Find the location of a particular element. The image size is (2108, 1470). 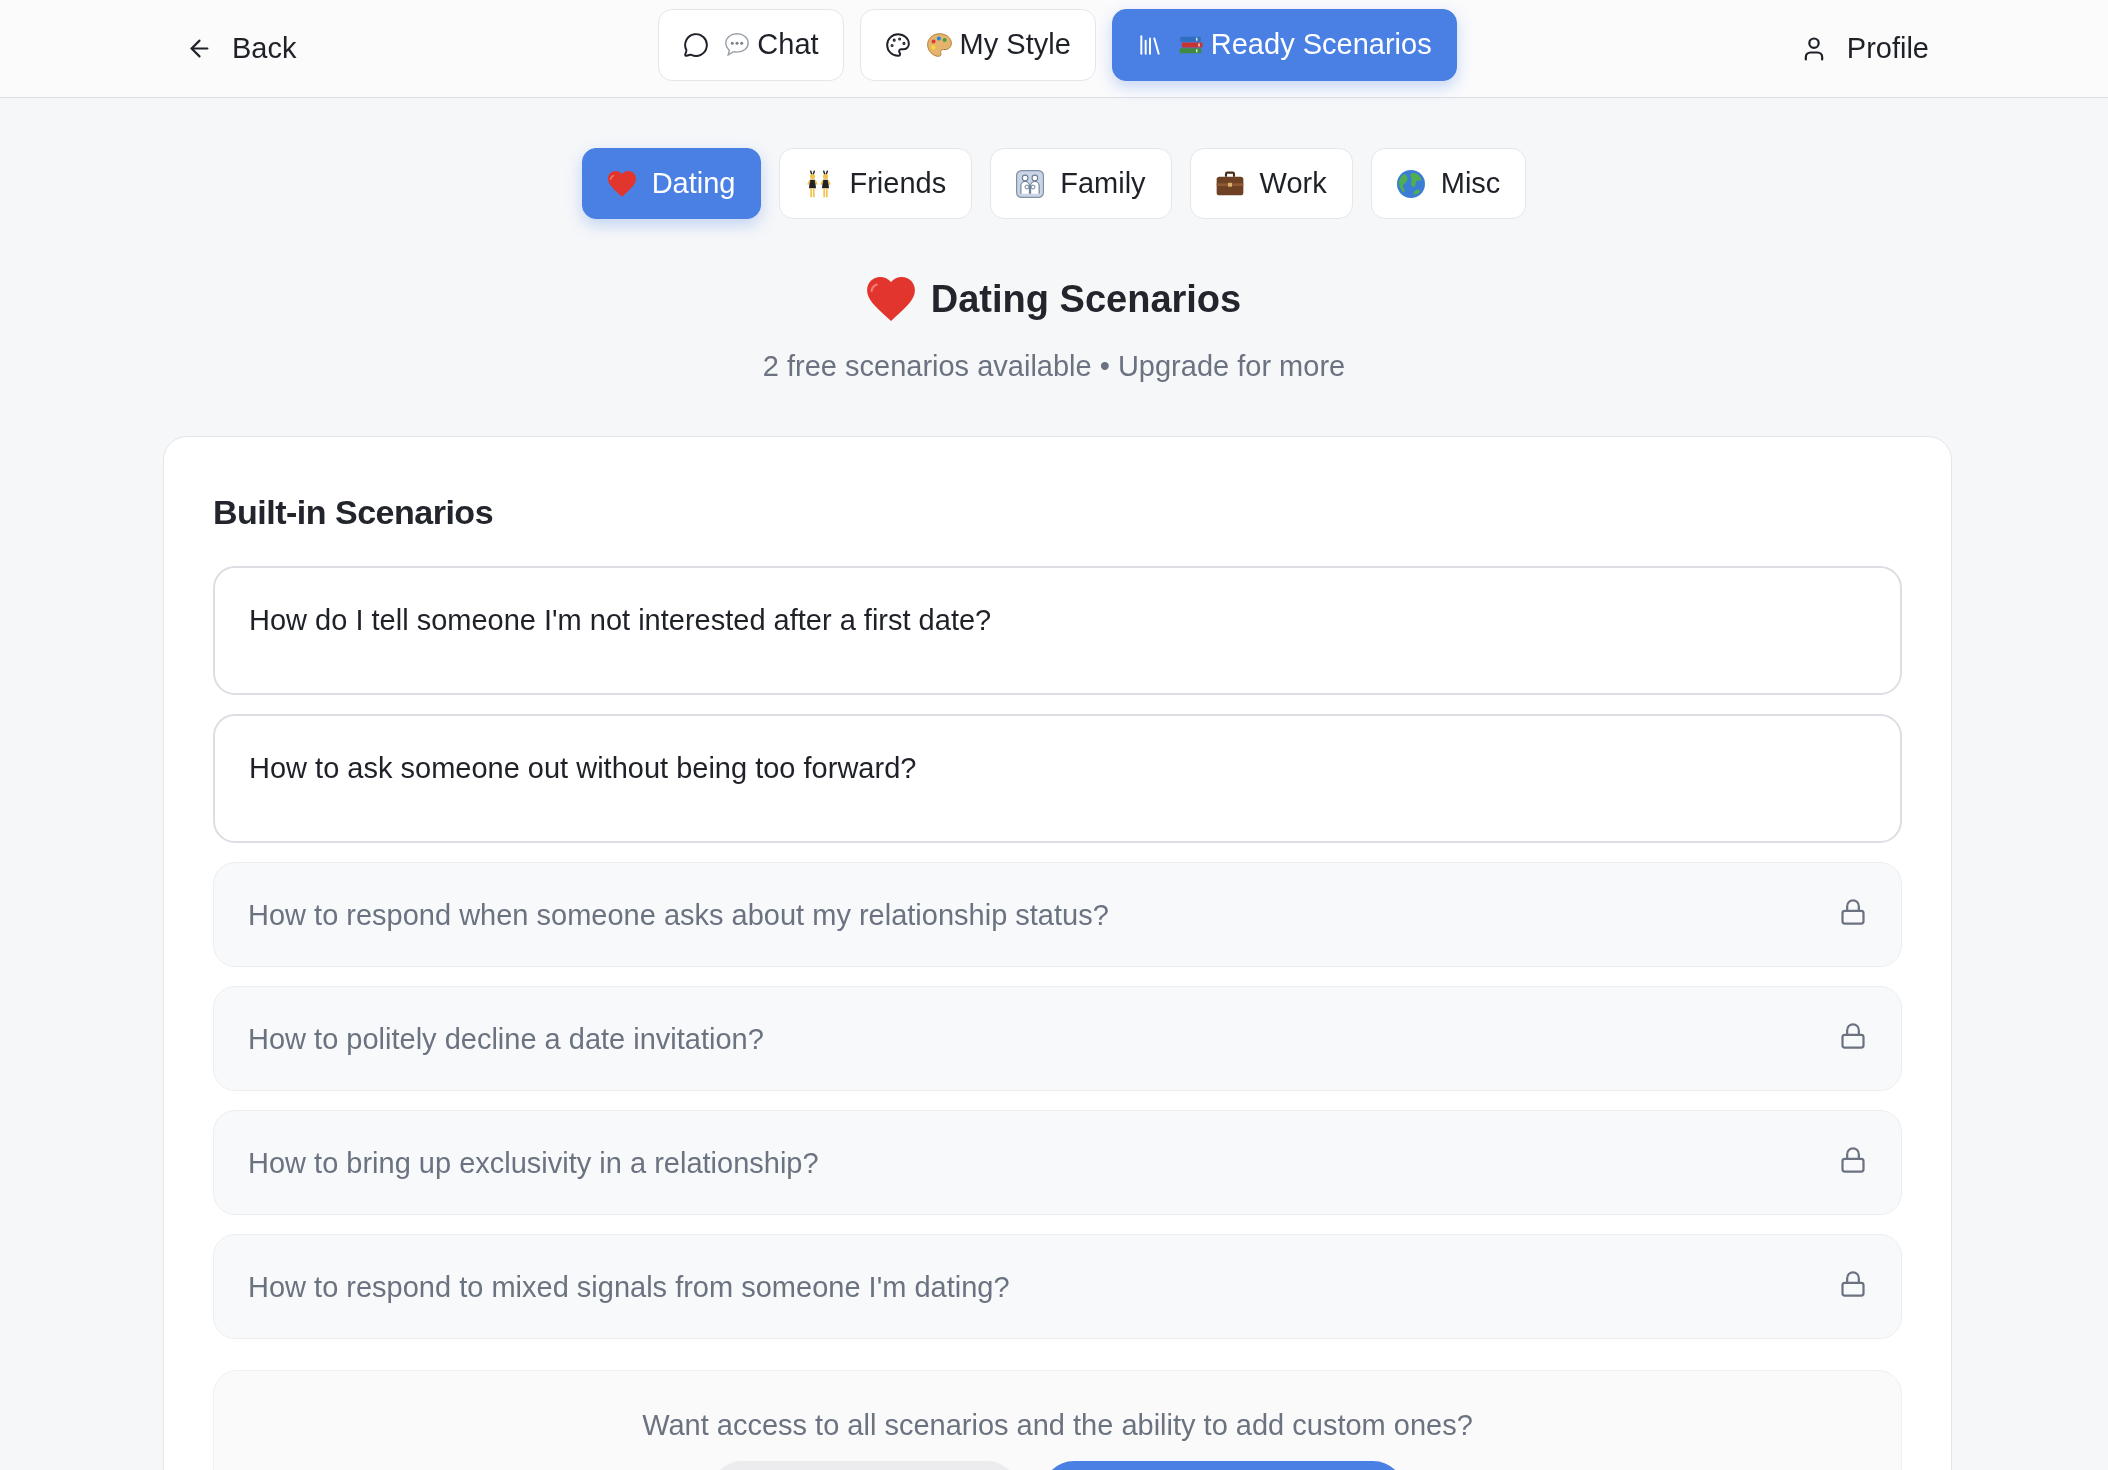

chat-bubble-icon is located at coordinates (696, 44).